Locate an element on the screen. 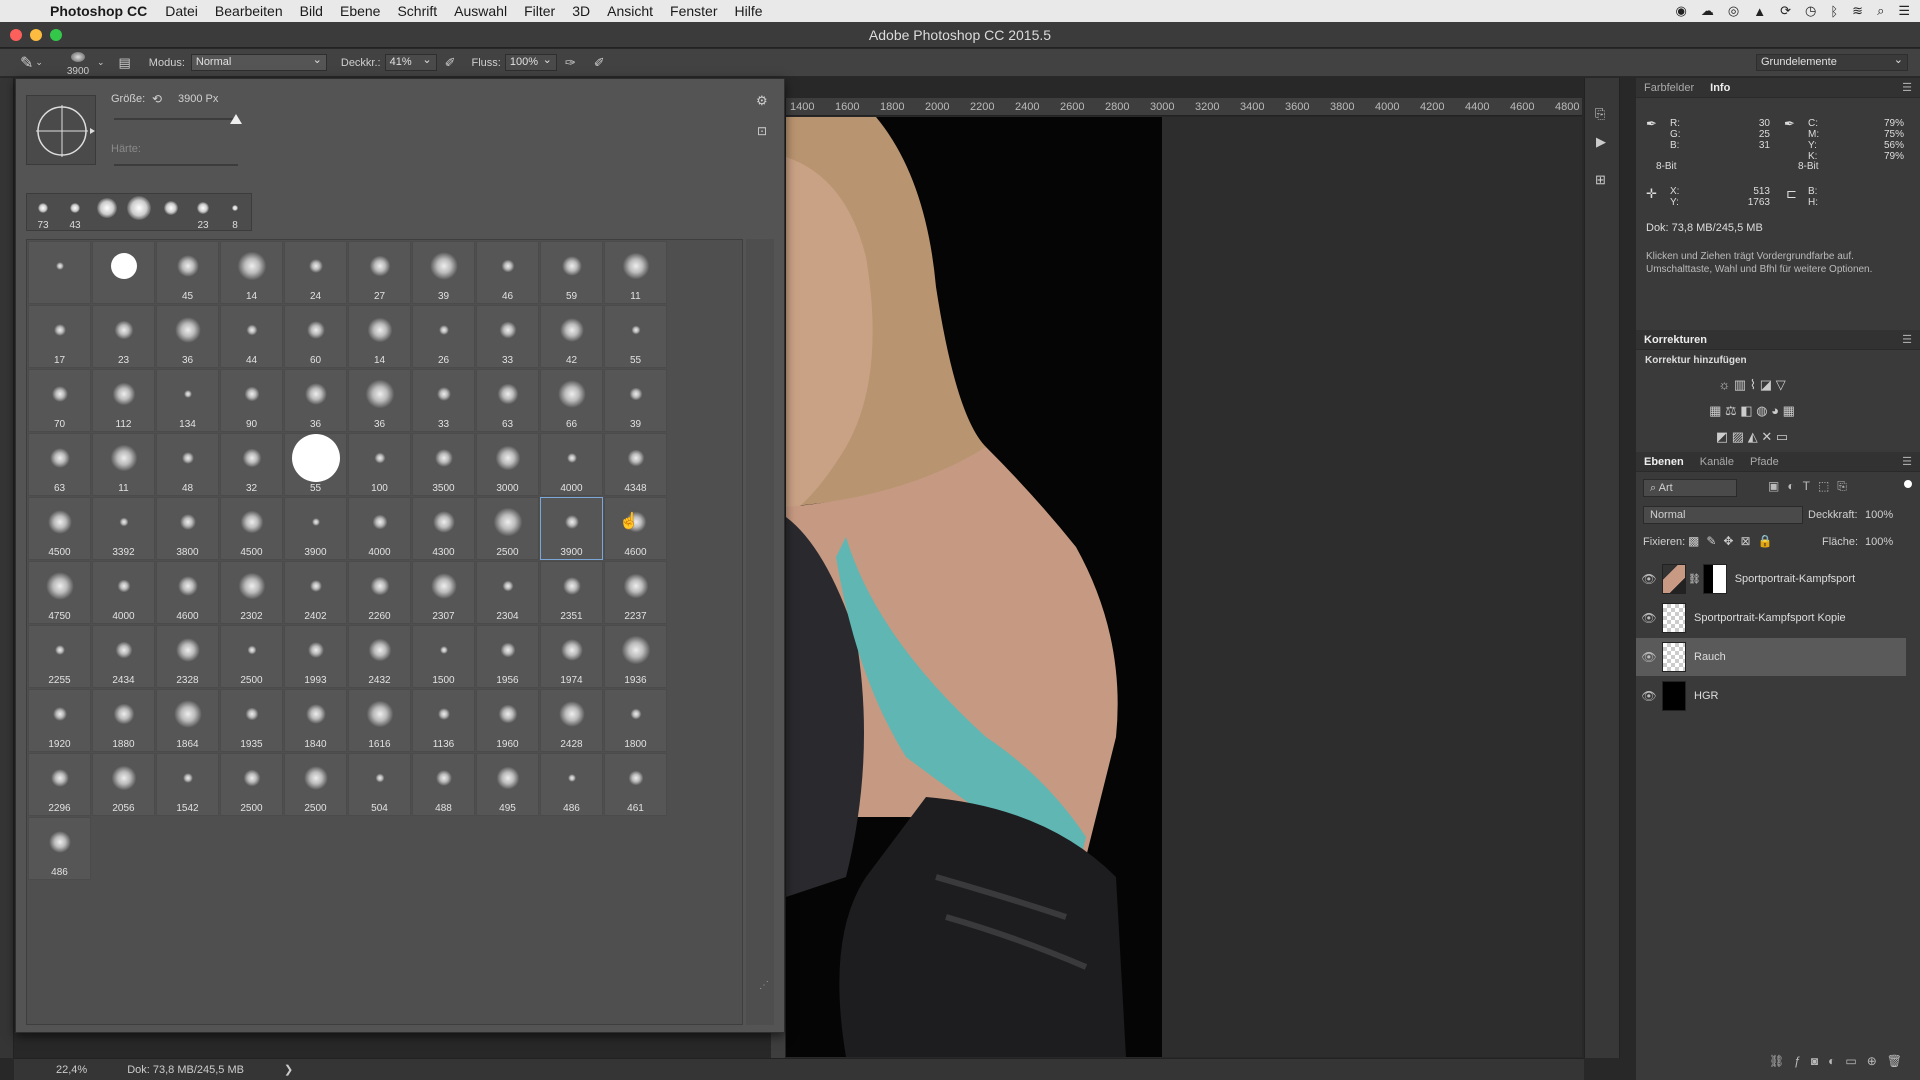 This screenshot has width=1920, height=1080. brush-preset: 45 is located at coordinates (187, 272).